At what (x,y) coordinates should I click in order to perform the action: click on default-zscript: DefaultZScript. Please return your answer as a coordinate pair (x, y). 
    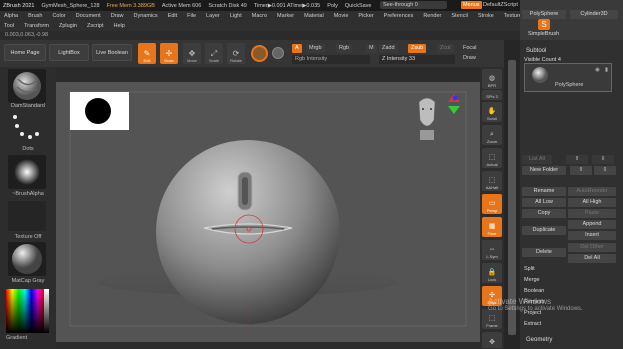
    Looking at the image, I should click on (500, 5).